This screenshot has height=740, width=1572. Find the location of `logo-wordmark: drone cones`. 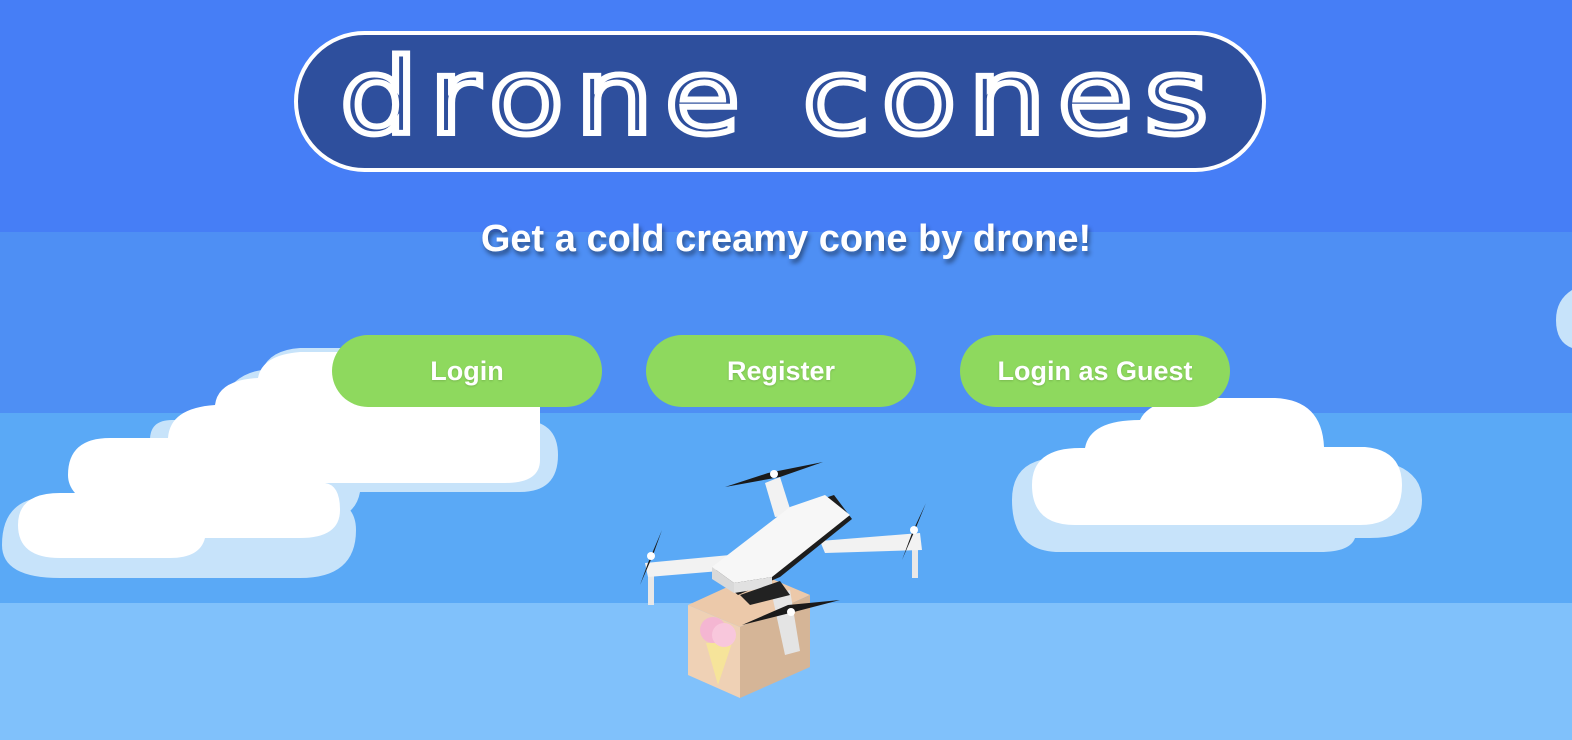

logo-wordmark: drone cones is located at coordinates (778, 98).